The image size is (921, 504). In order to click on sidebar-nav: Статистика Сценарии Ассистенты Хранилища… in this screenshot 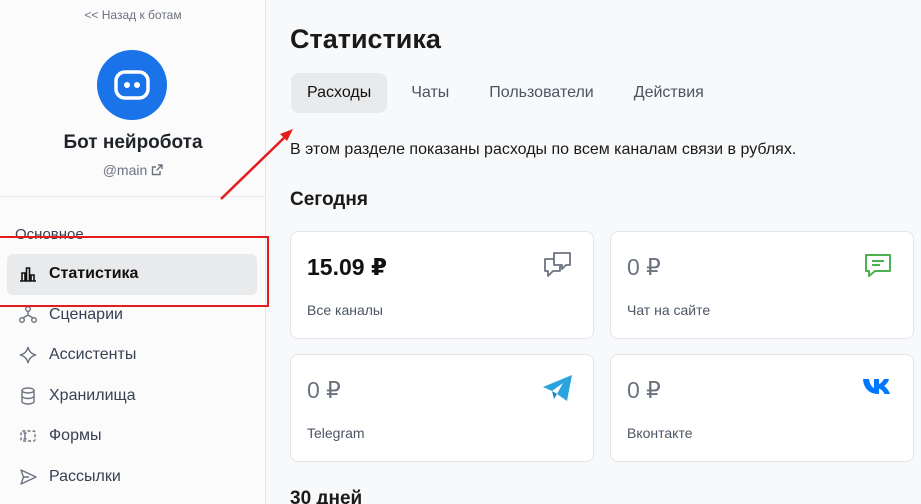, I will do `click(132, 375)`.